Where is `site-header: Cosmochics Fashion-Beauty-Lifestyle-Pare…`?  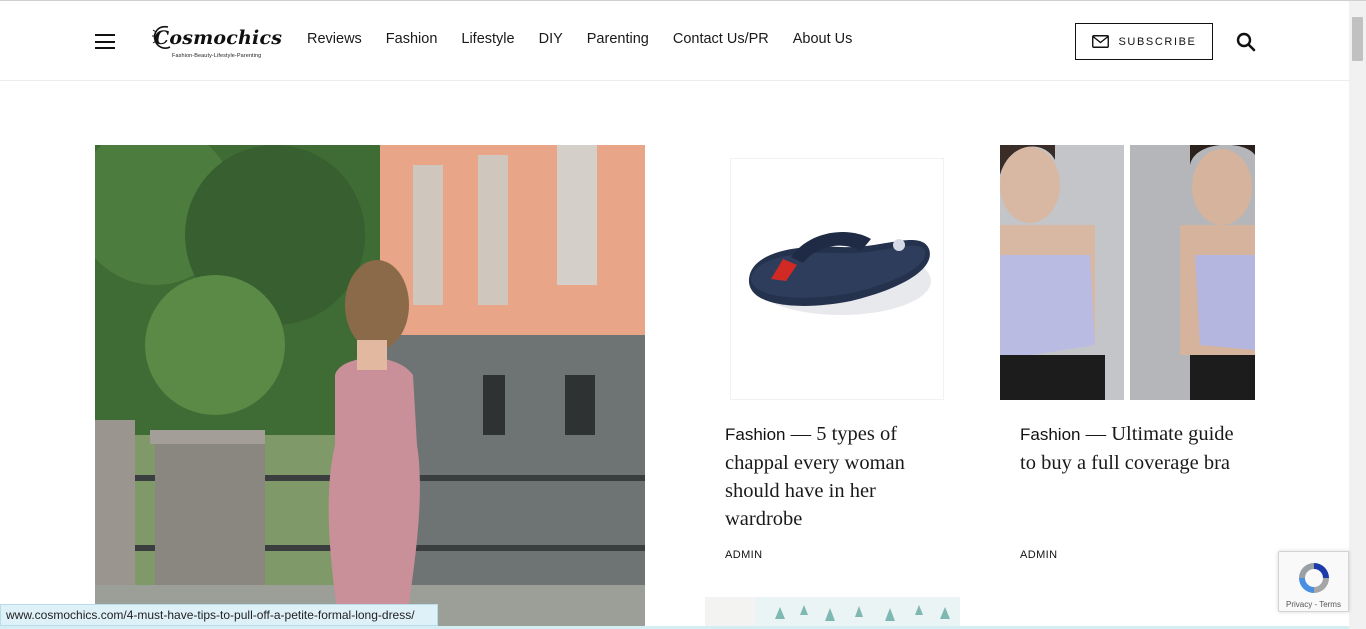 site-header: Cosmochics Fashion-Beauty-Lifestyle-Pare… is located at coordinates (674, 41).